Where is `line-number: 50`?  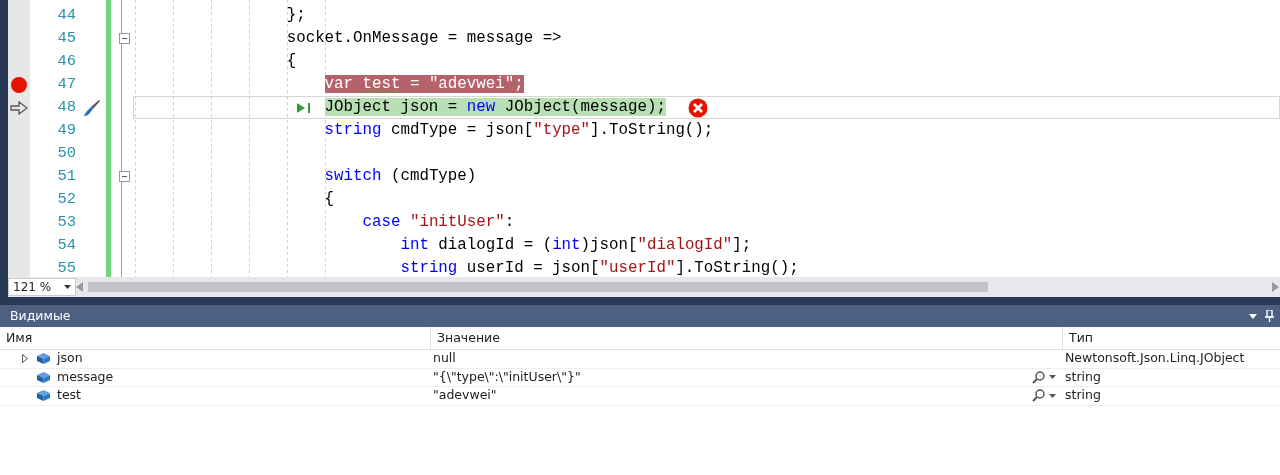 line-number: 50 is located at coordinates (66, 153).